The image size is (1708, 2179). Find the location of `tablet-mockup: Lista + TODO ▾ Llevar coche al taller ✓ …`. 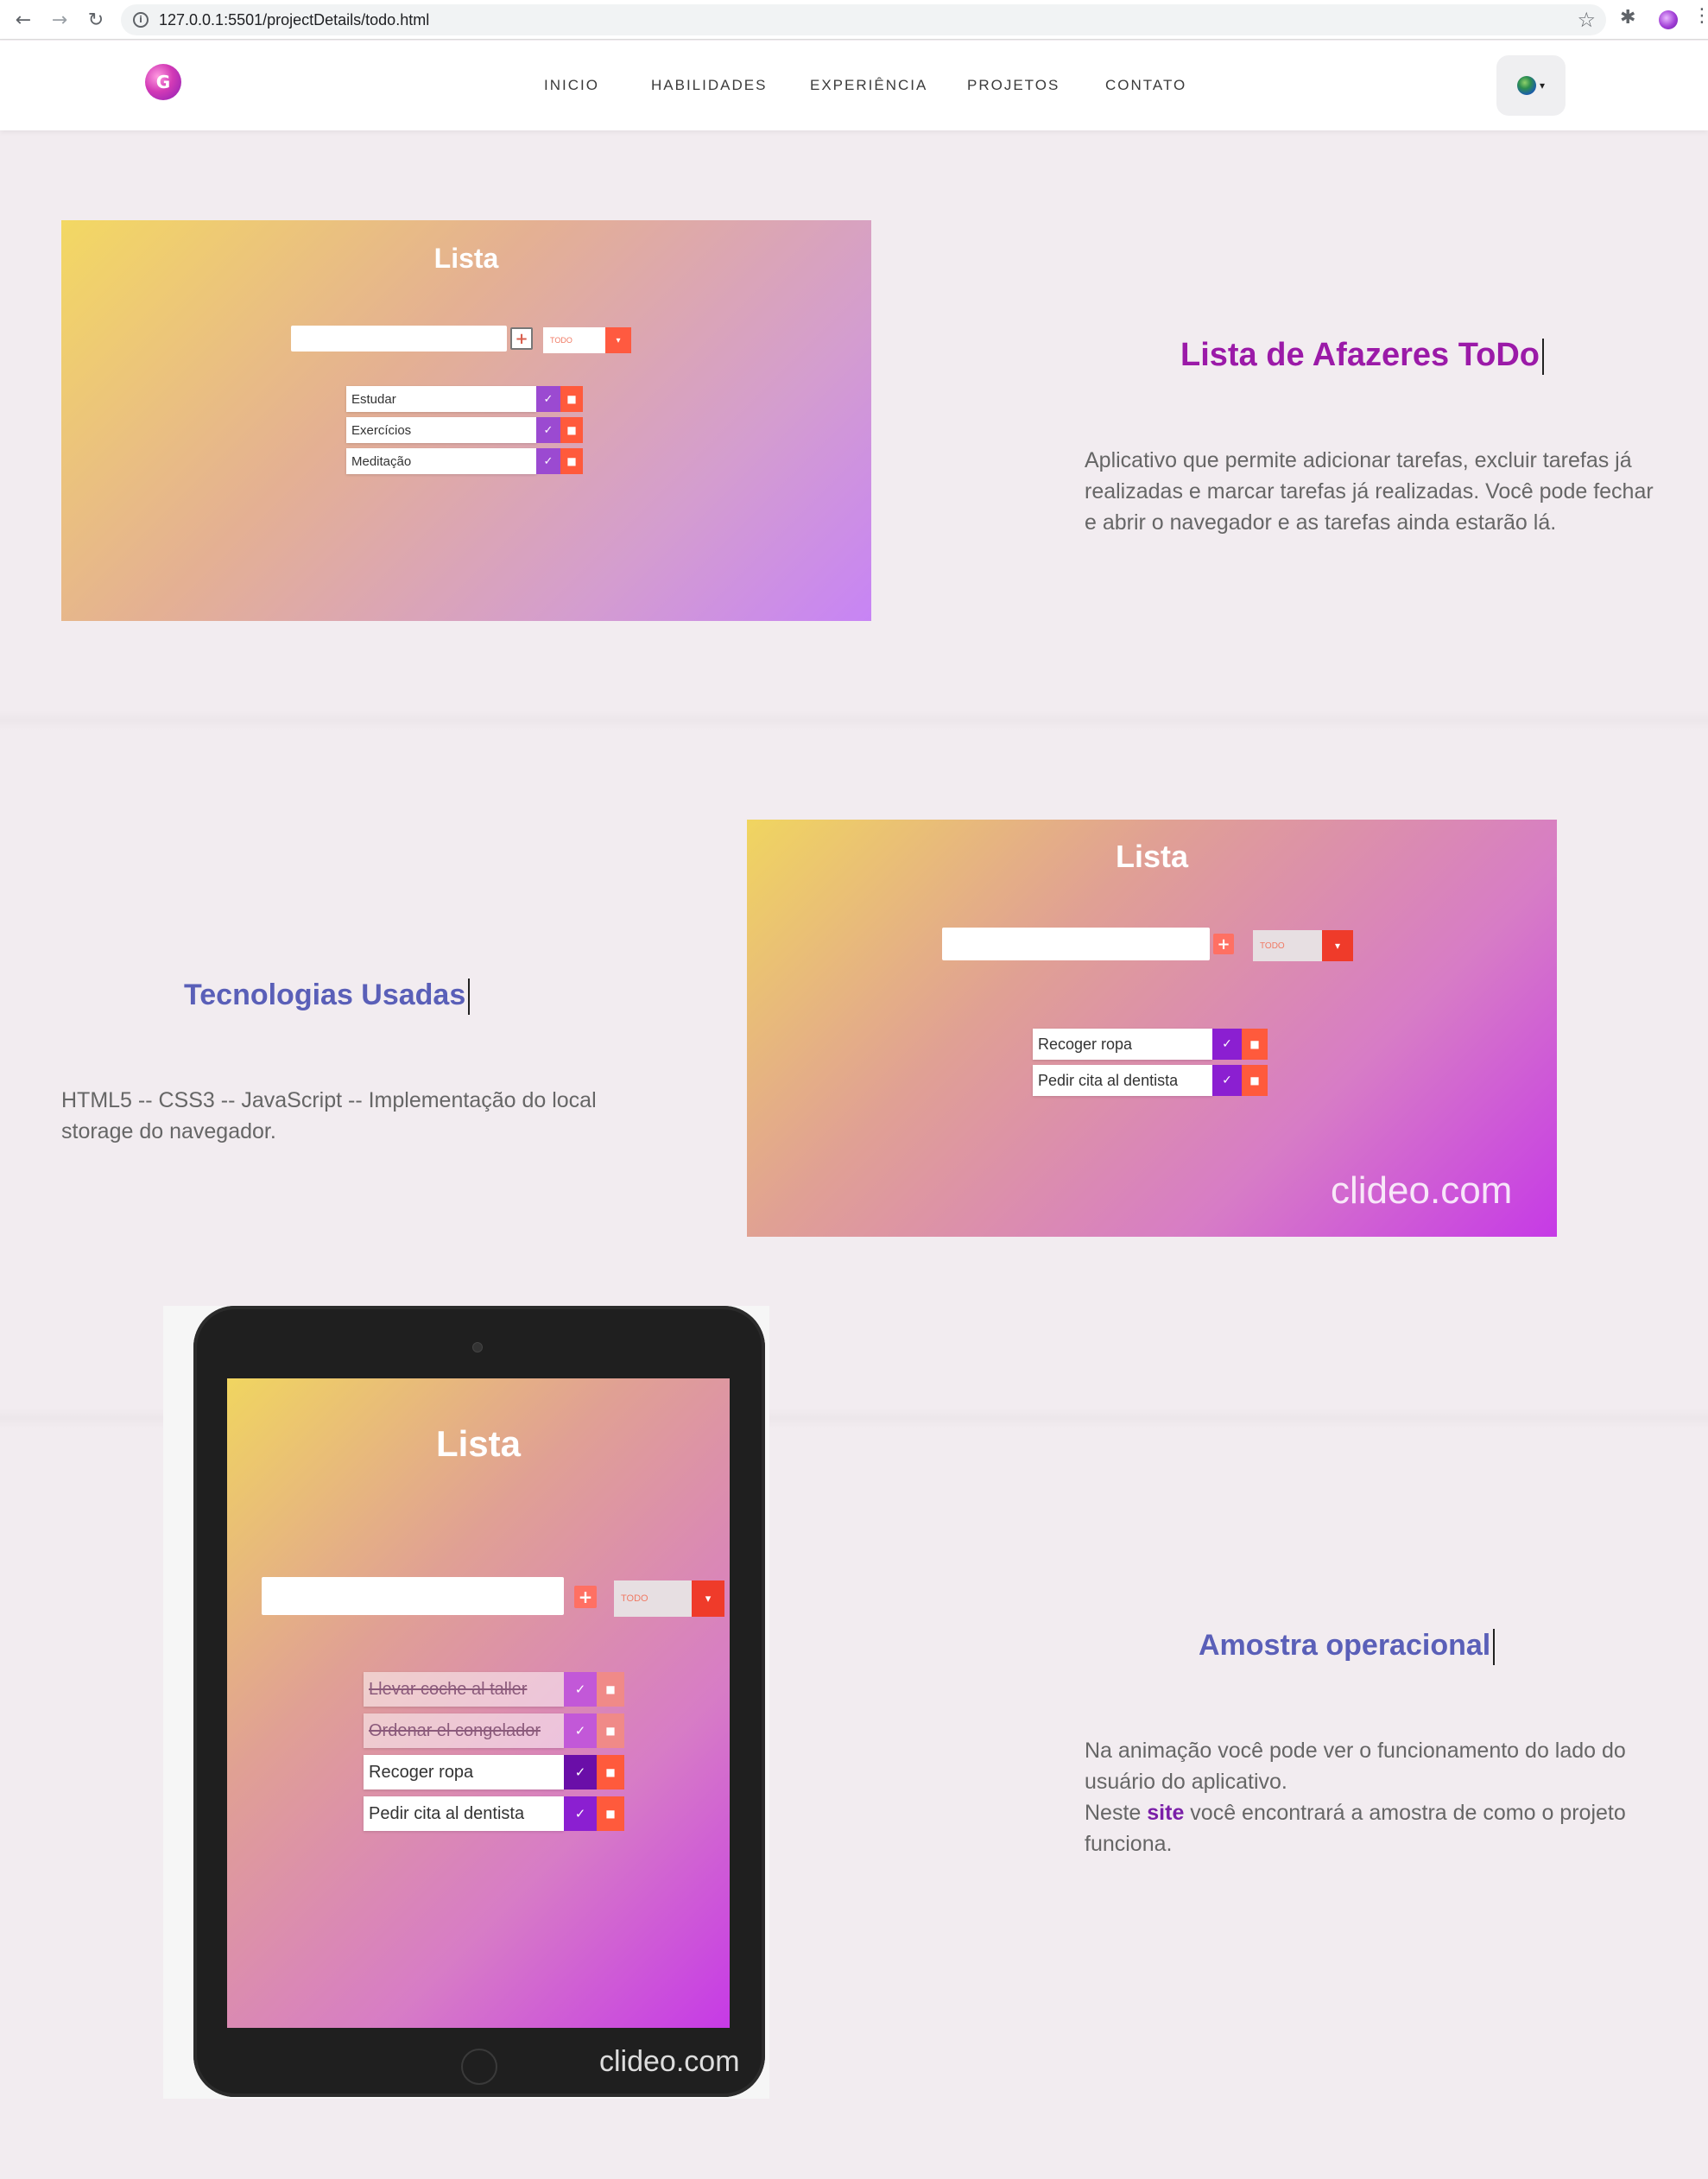

tablet-mockup: Lista + TODO ▾ Llevar coche al taller ✓ … is located at coordinates (479, 1701).